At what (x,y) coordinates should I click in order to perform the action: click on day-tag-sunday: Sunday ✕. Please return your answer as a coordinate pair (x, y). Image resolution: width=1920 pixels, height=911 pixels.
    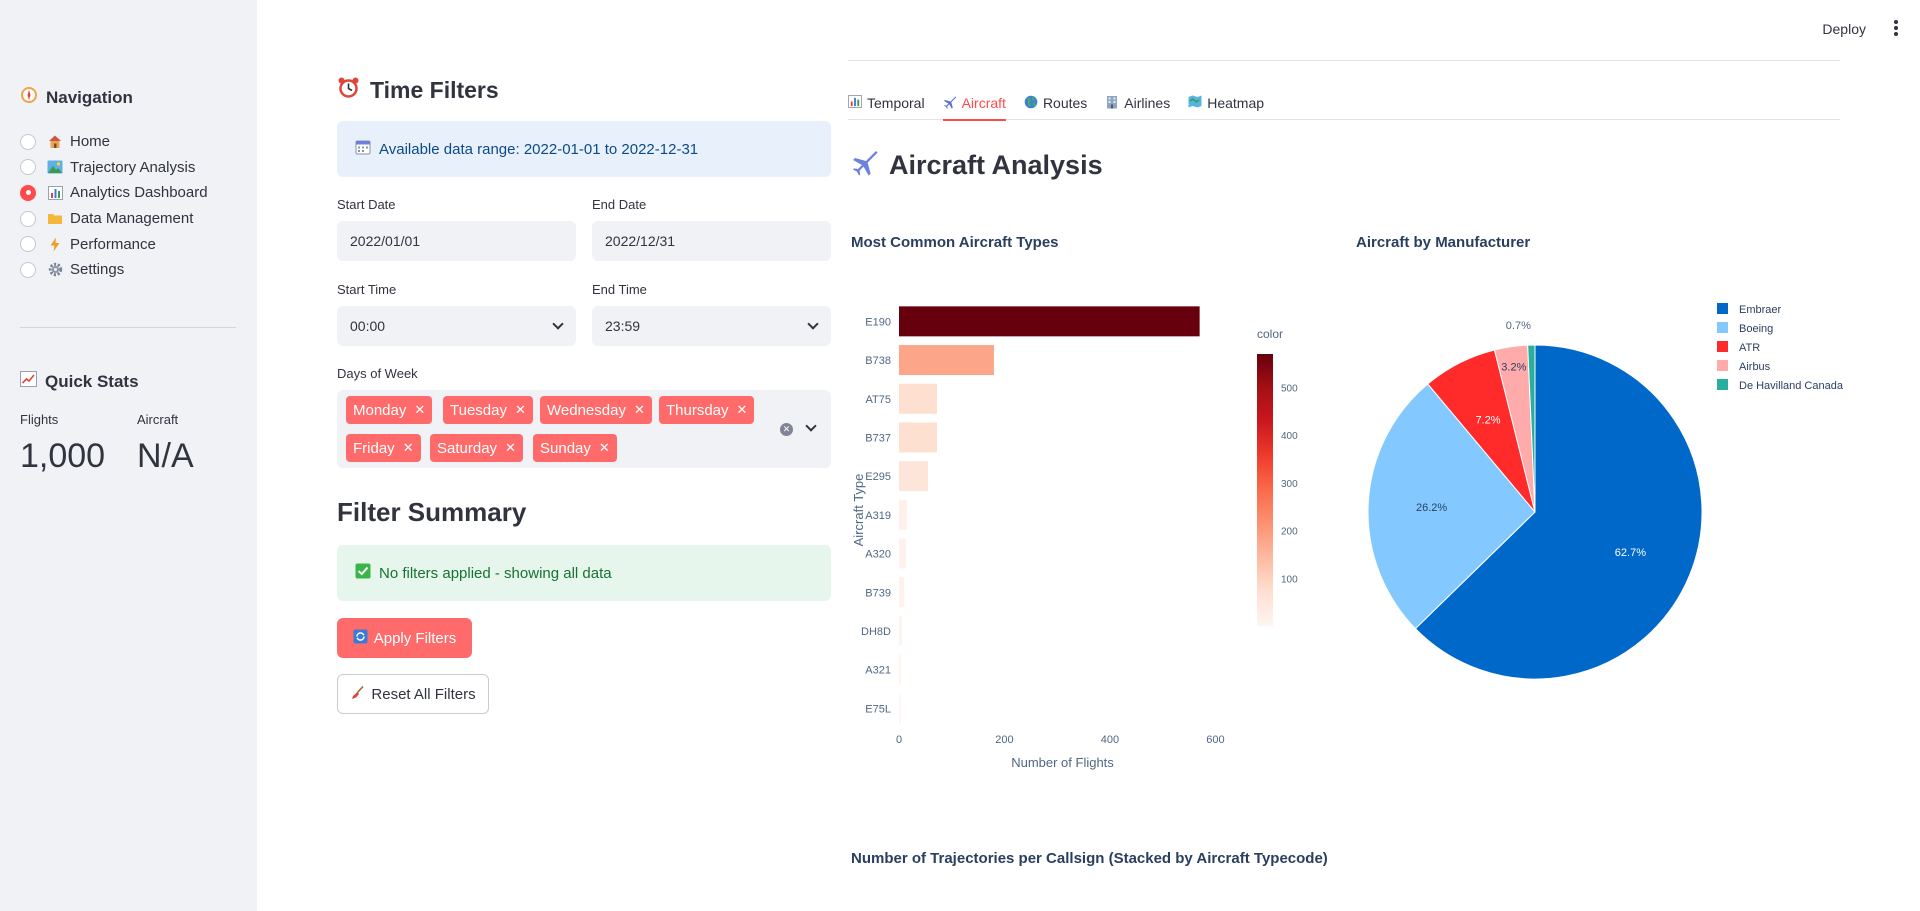
    Looking at the image, I should click on (575, 448).